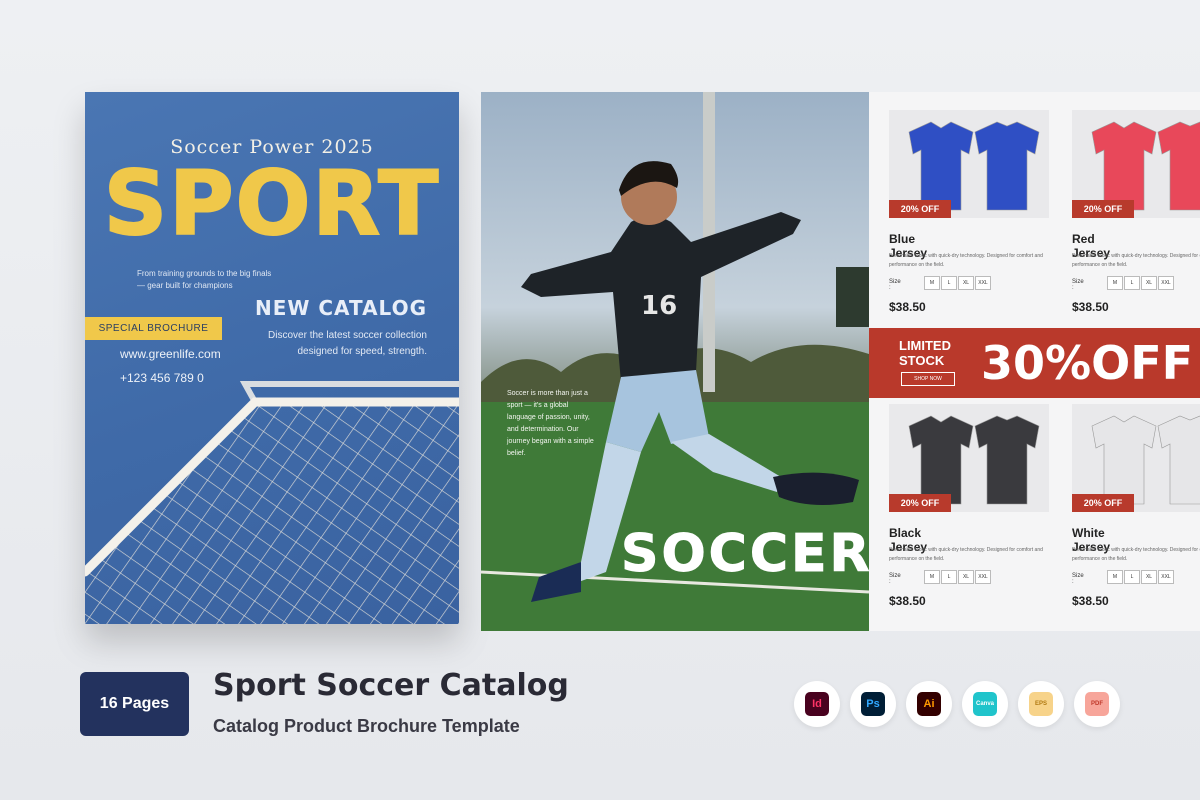 The width and height of the screenshot is (1200, 800). Describe the element at coordinates (272, 502) in the screenshot. I see `goal-net-image` at that location.